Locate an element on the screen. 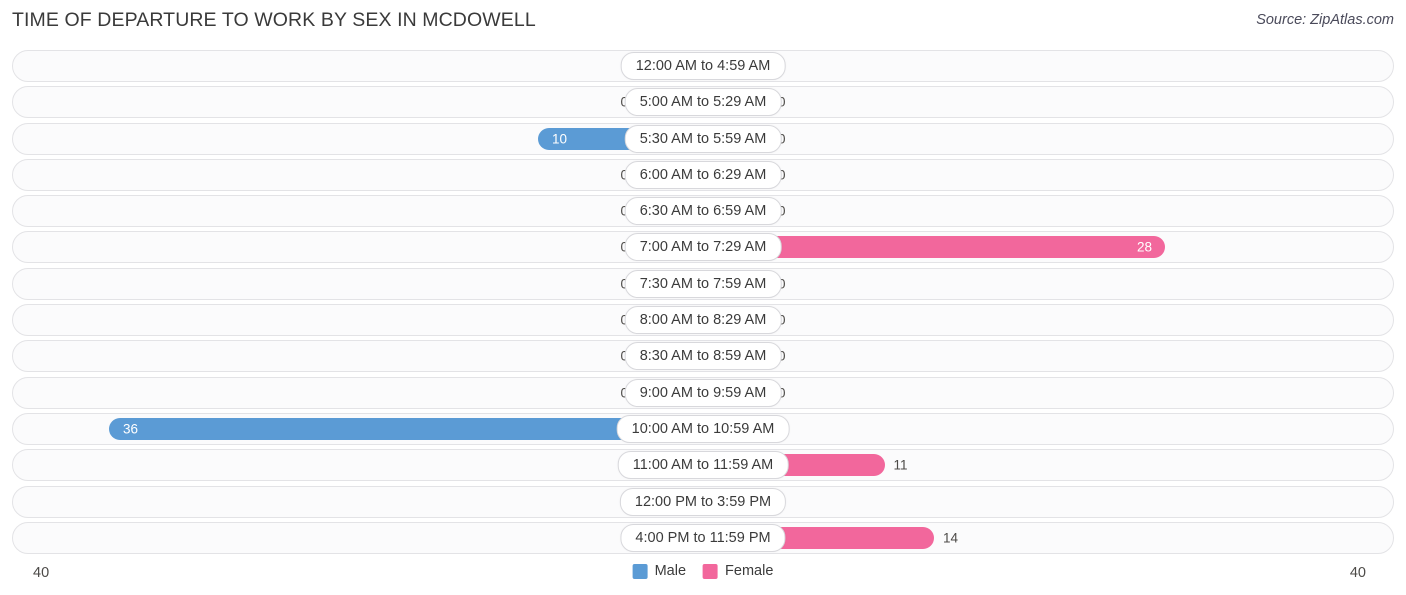  row-bar-area: 008:30 AM to 8:59 AM is located at coordinates (703, 356).